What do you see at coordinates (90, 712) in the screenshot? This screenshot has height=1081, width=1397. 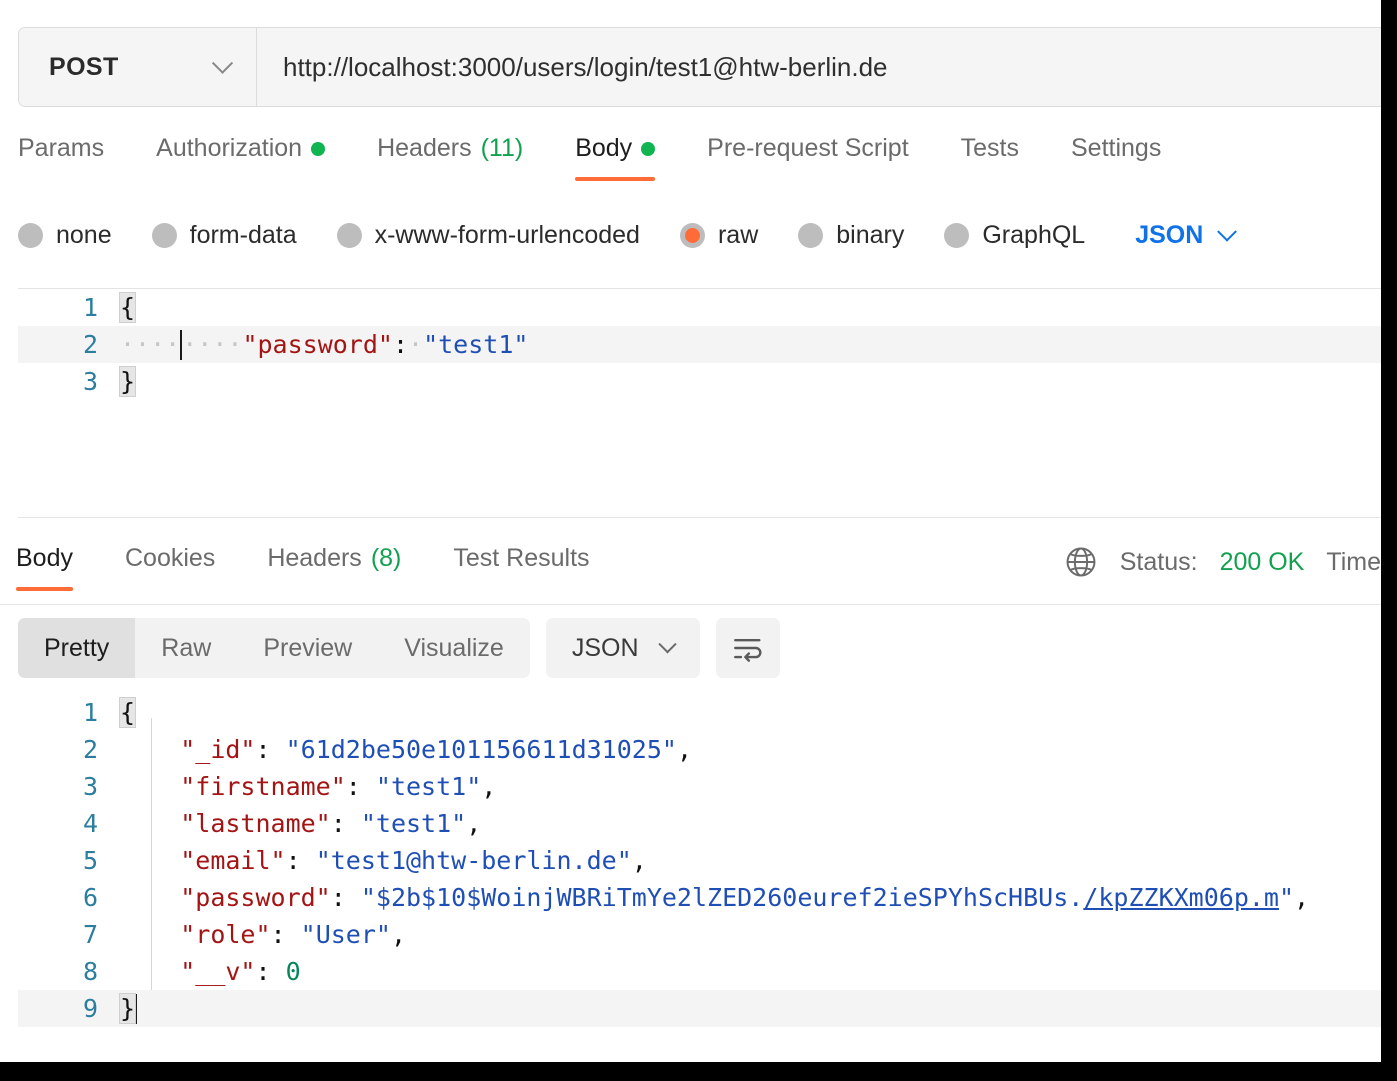 I see `line-number: 1` at bounding box center [90, 712].